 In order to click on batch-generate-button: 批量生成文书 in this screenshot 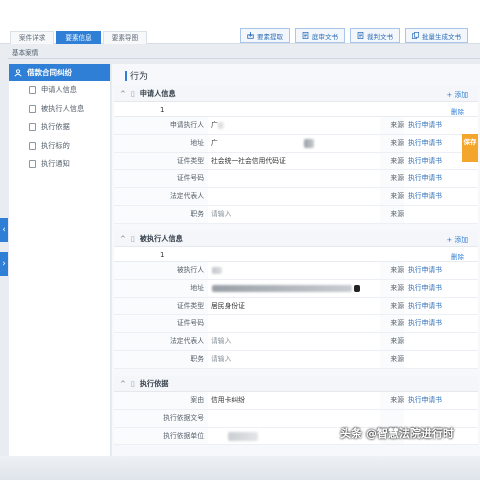, I will do `click(436, 35)`.